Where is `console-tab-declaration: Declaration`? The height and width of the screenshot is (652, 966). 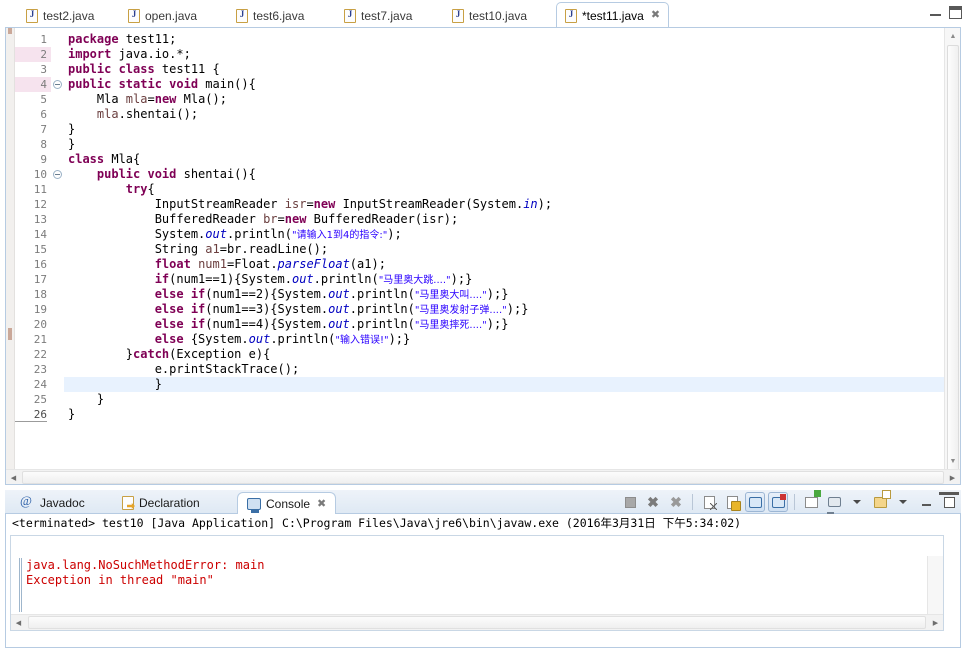
console-tab-declaration: Declaration is located at coordinates (161, 503).